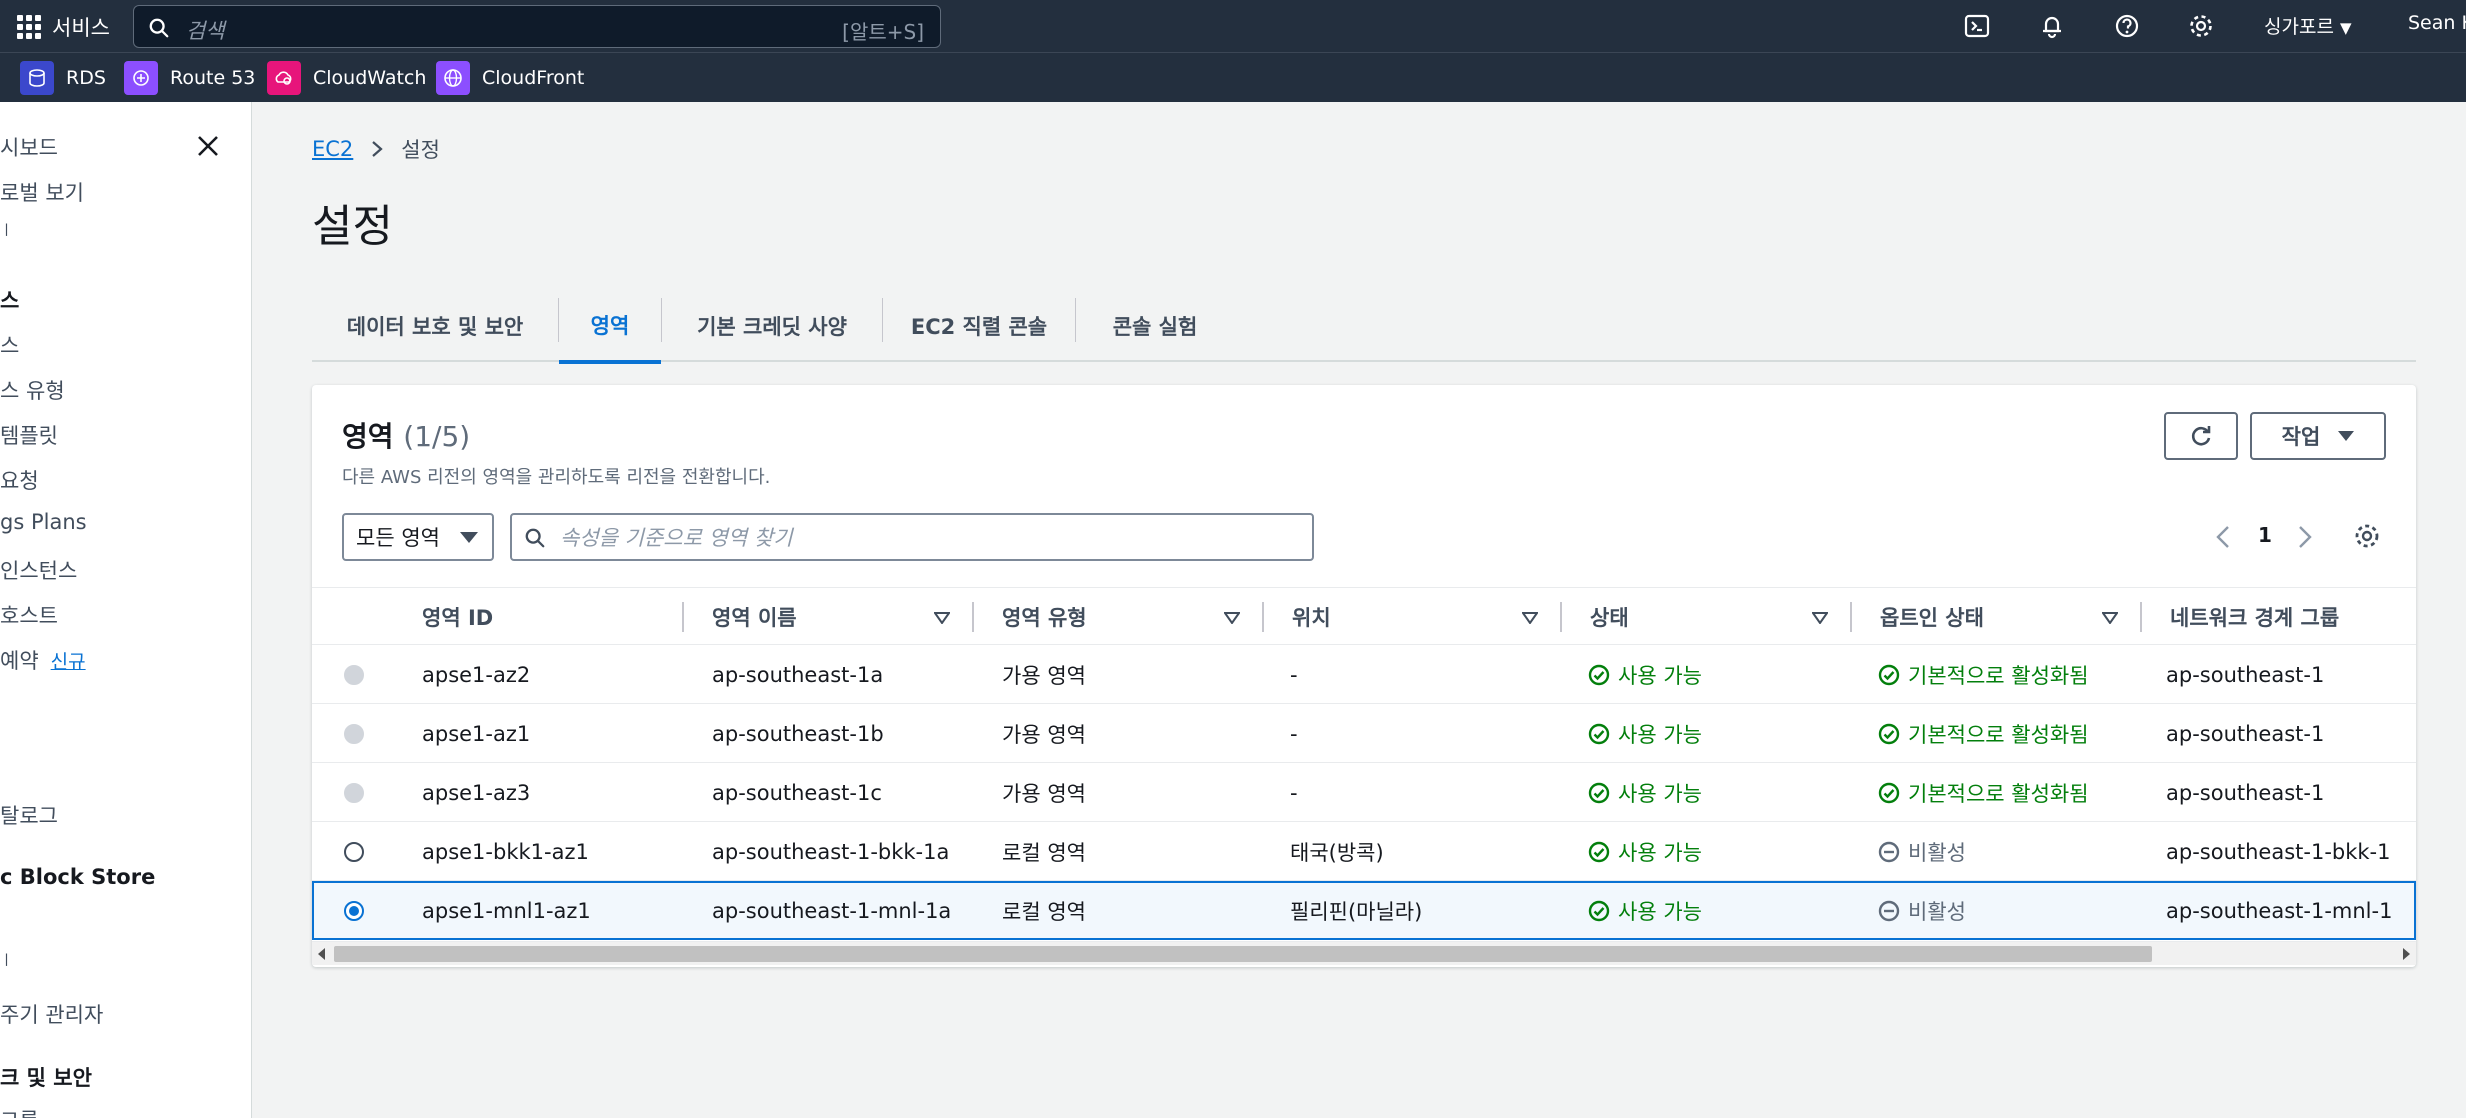  What do you see at coordinates (332, 149) in the screenshot?
I see `breadcrumb-ec2-link: EC2` at bounding box center [332, 149].